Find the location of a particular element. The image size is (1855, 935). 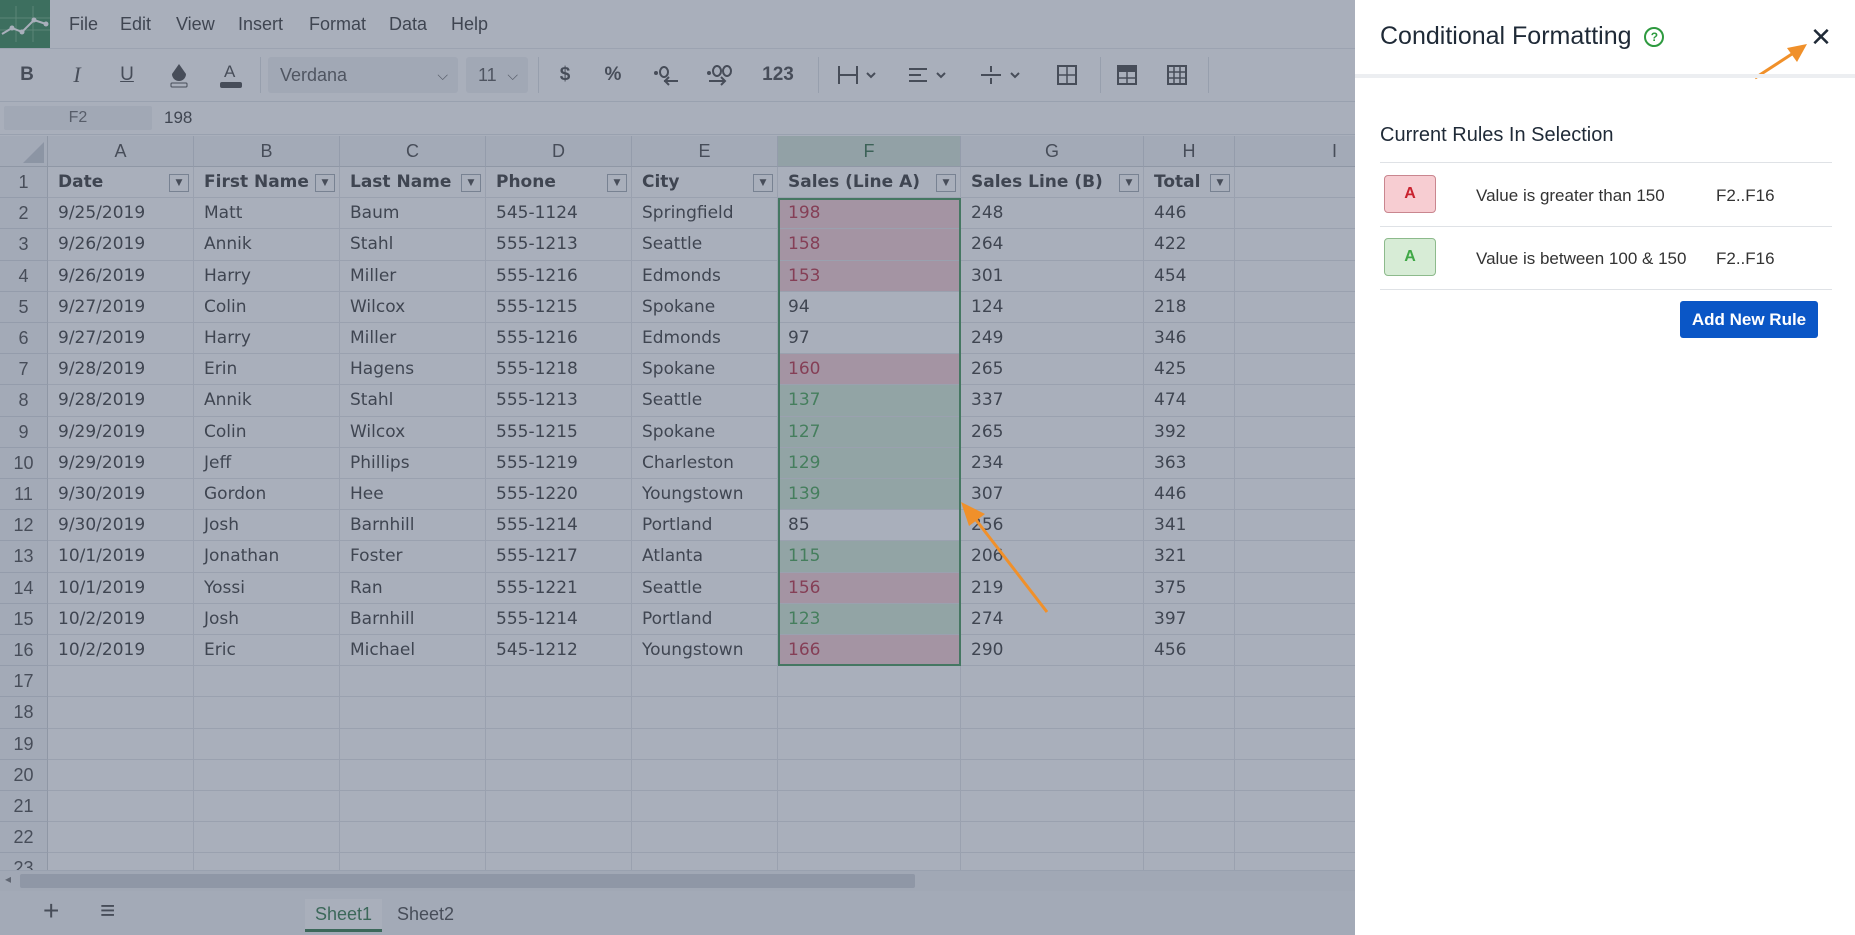

table-cell: 160 is located at coordinates (869, 370).